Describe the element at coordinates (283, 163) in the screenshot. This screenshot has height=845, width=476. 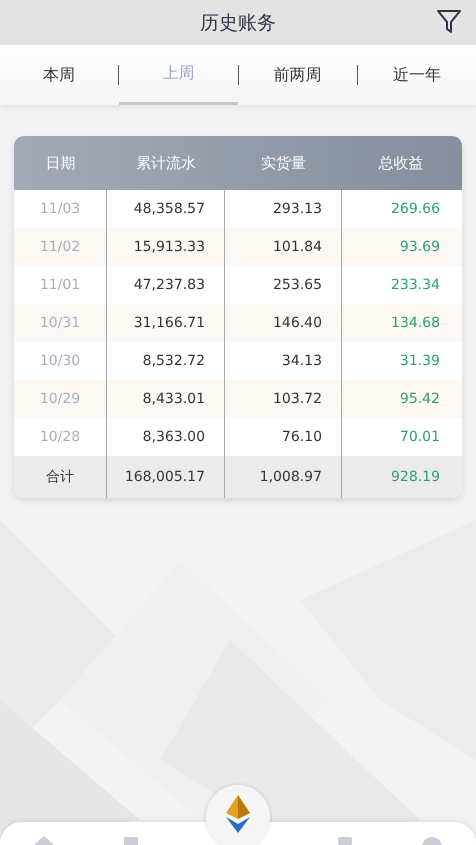
I see `column-header: 实货量` at that location.